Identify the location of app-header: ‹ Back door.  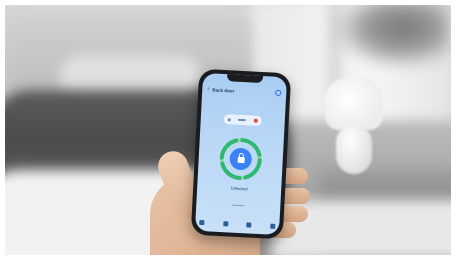
(244, 91).